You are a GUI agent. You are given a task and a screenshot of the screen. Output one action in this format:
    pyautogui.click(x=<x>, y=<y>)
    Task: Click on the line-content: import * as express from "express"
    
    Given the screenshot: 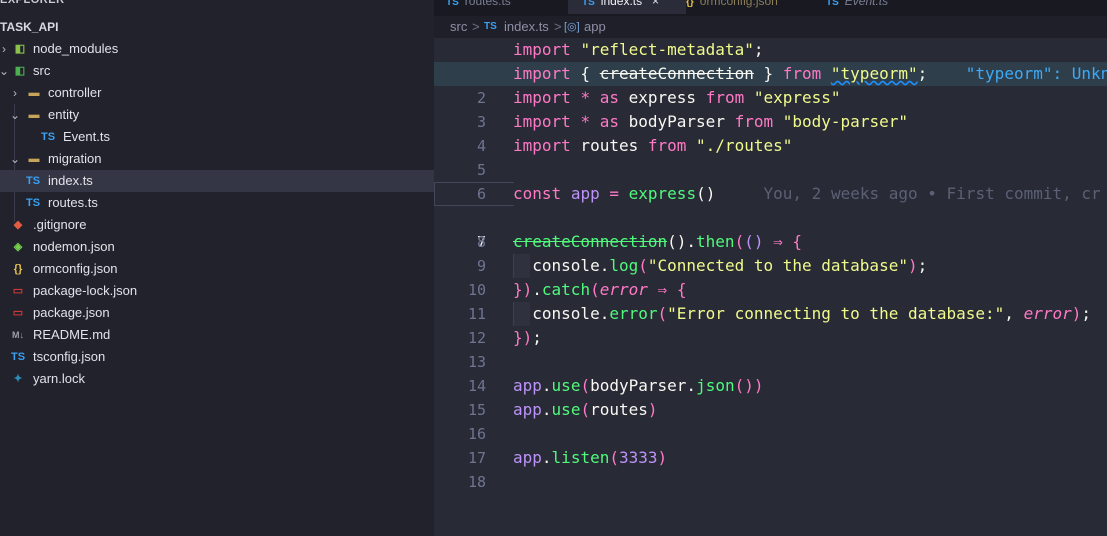 What is the action you would take?
    pyautogui.click(x=677, y=97)
    